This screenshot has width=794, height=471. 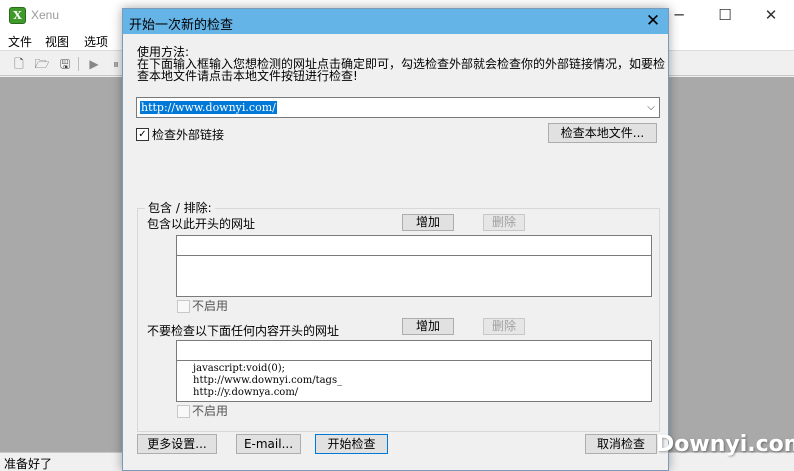 What do you see at coordinates (96, 41) in the screenshot?
I see `menu-options: 选项` at bounding box center [96, 41].